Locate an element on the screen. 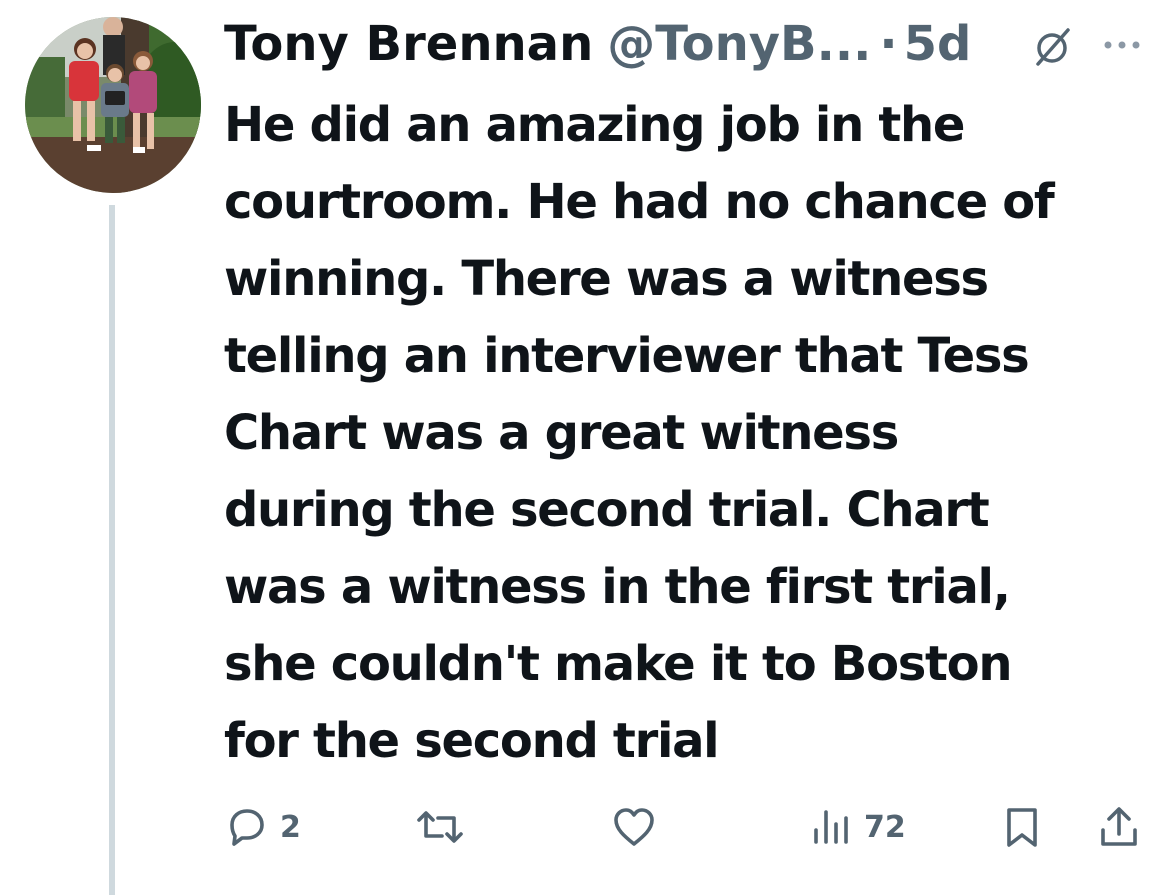 The width and height of the screenshot is (1170, 895). grok-icon is located at coordinates (1052, 46).